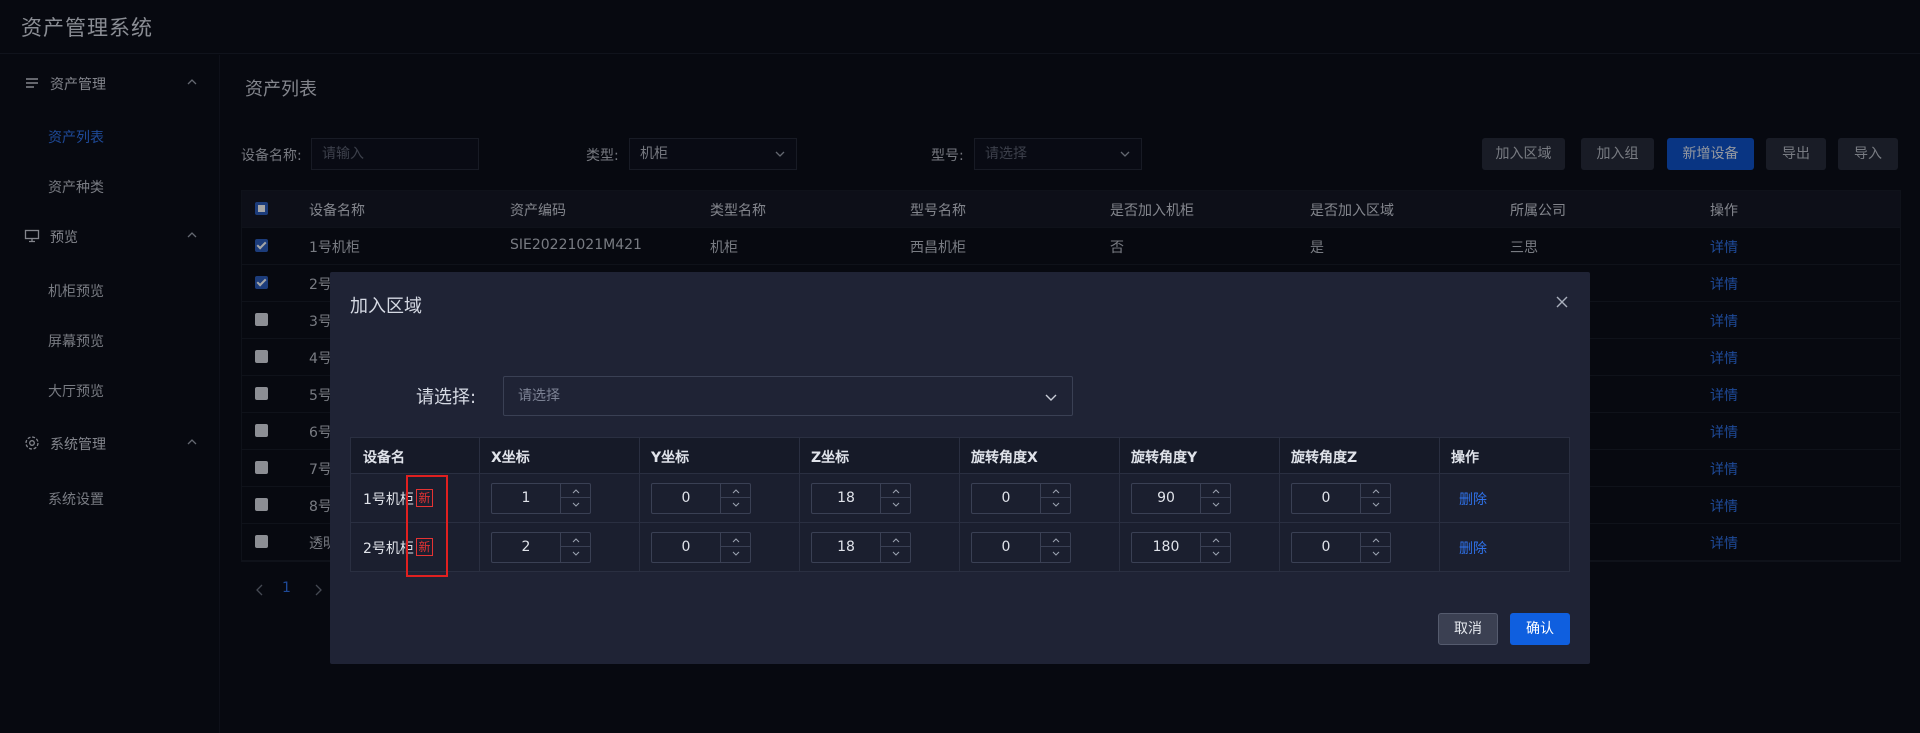  Describe the element at coordinates (1166, 547) in the screenshot. I see `stepper-value: 180` at that location.